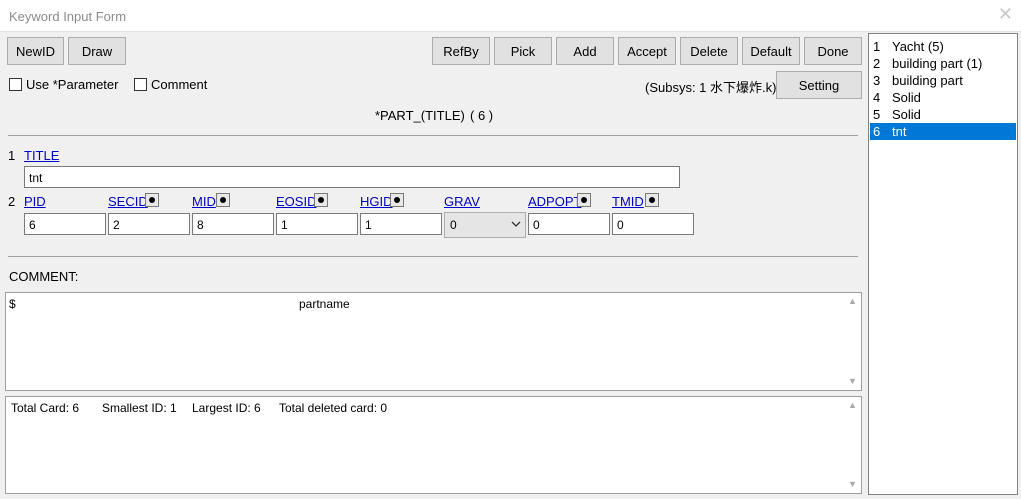 The height and width of the screenshot is (499, 1021). What do you see at coordinates (352, 177) in the screenshot?
I see `title-input: tnt` at bounding box center [352, 177].